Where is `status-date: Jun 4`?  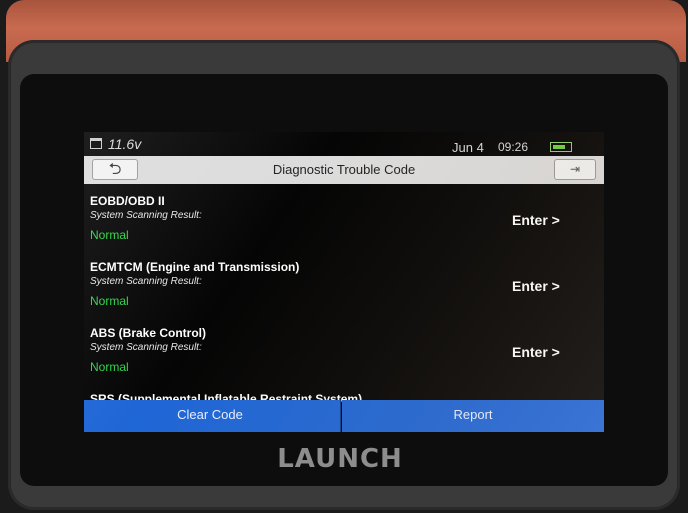 status-date: Jun 4 is located at coordinates (468, 147).